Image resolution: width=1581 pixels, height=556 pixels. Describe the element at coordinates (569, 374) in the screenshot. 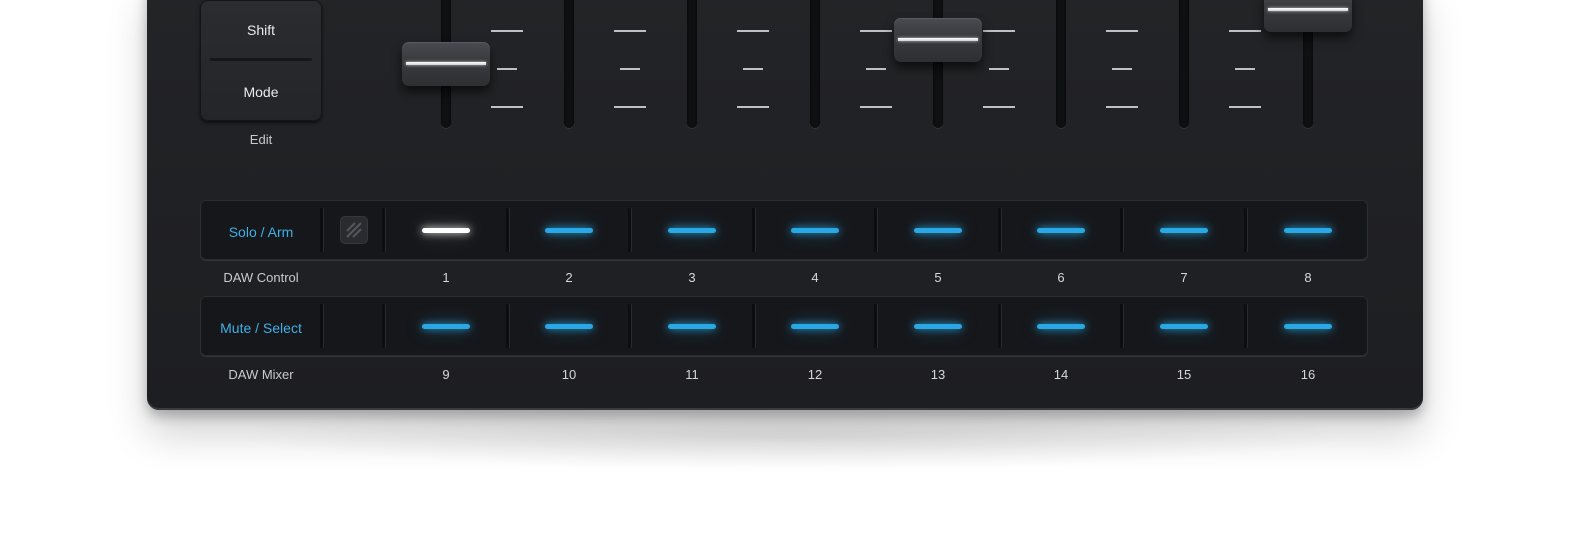

I see `pad-number-label: 10` at that location.